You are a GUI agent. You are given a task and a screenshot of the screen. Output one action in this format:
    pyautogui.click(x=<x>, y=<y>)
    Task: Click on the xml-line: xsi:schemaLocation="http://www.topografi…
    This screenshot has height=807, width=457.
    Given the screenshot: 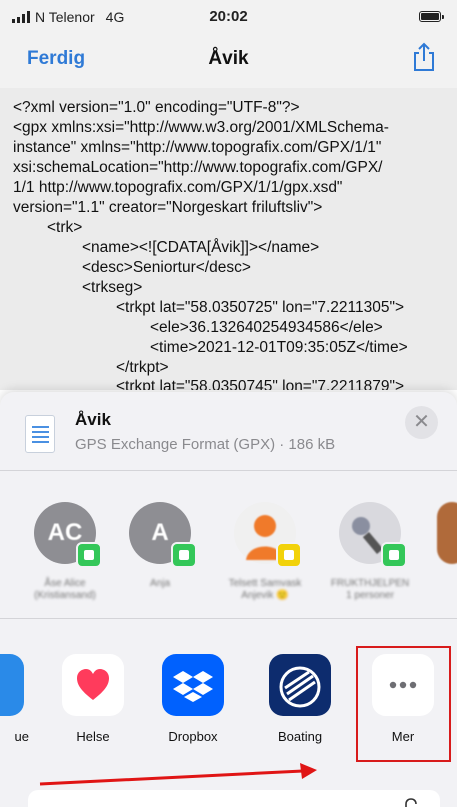 What is the action you would take?
    pyautogui.click(x=198, y=167)
    